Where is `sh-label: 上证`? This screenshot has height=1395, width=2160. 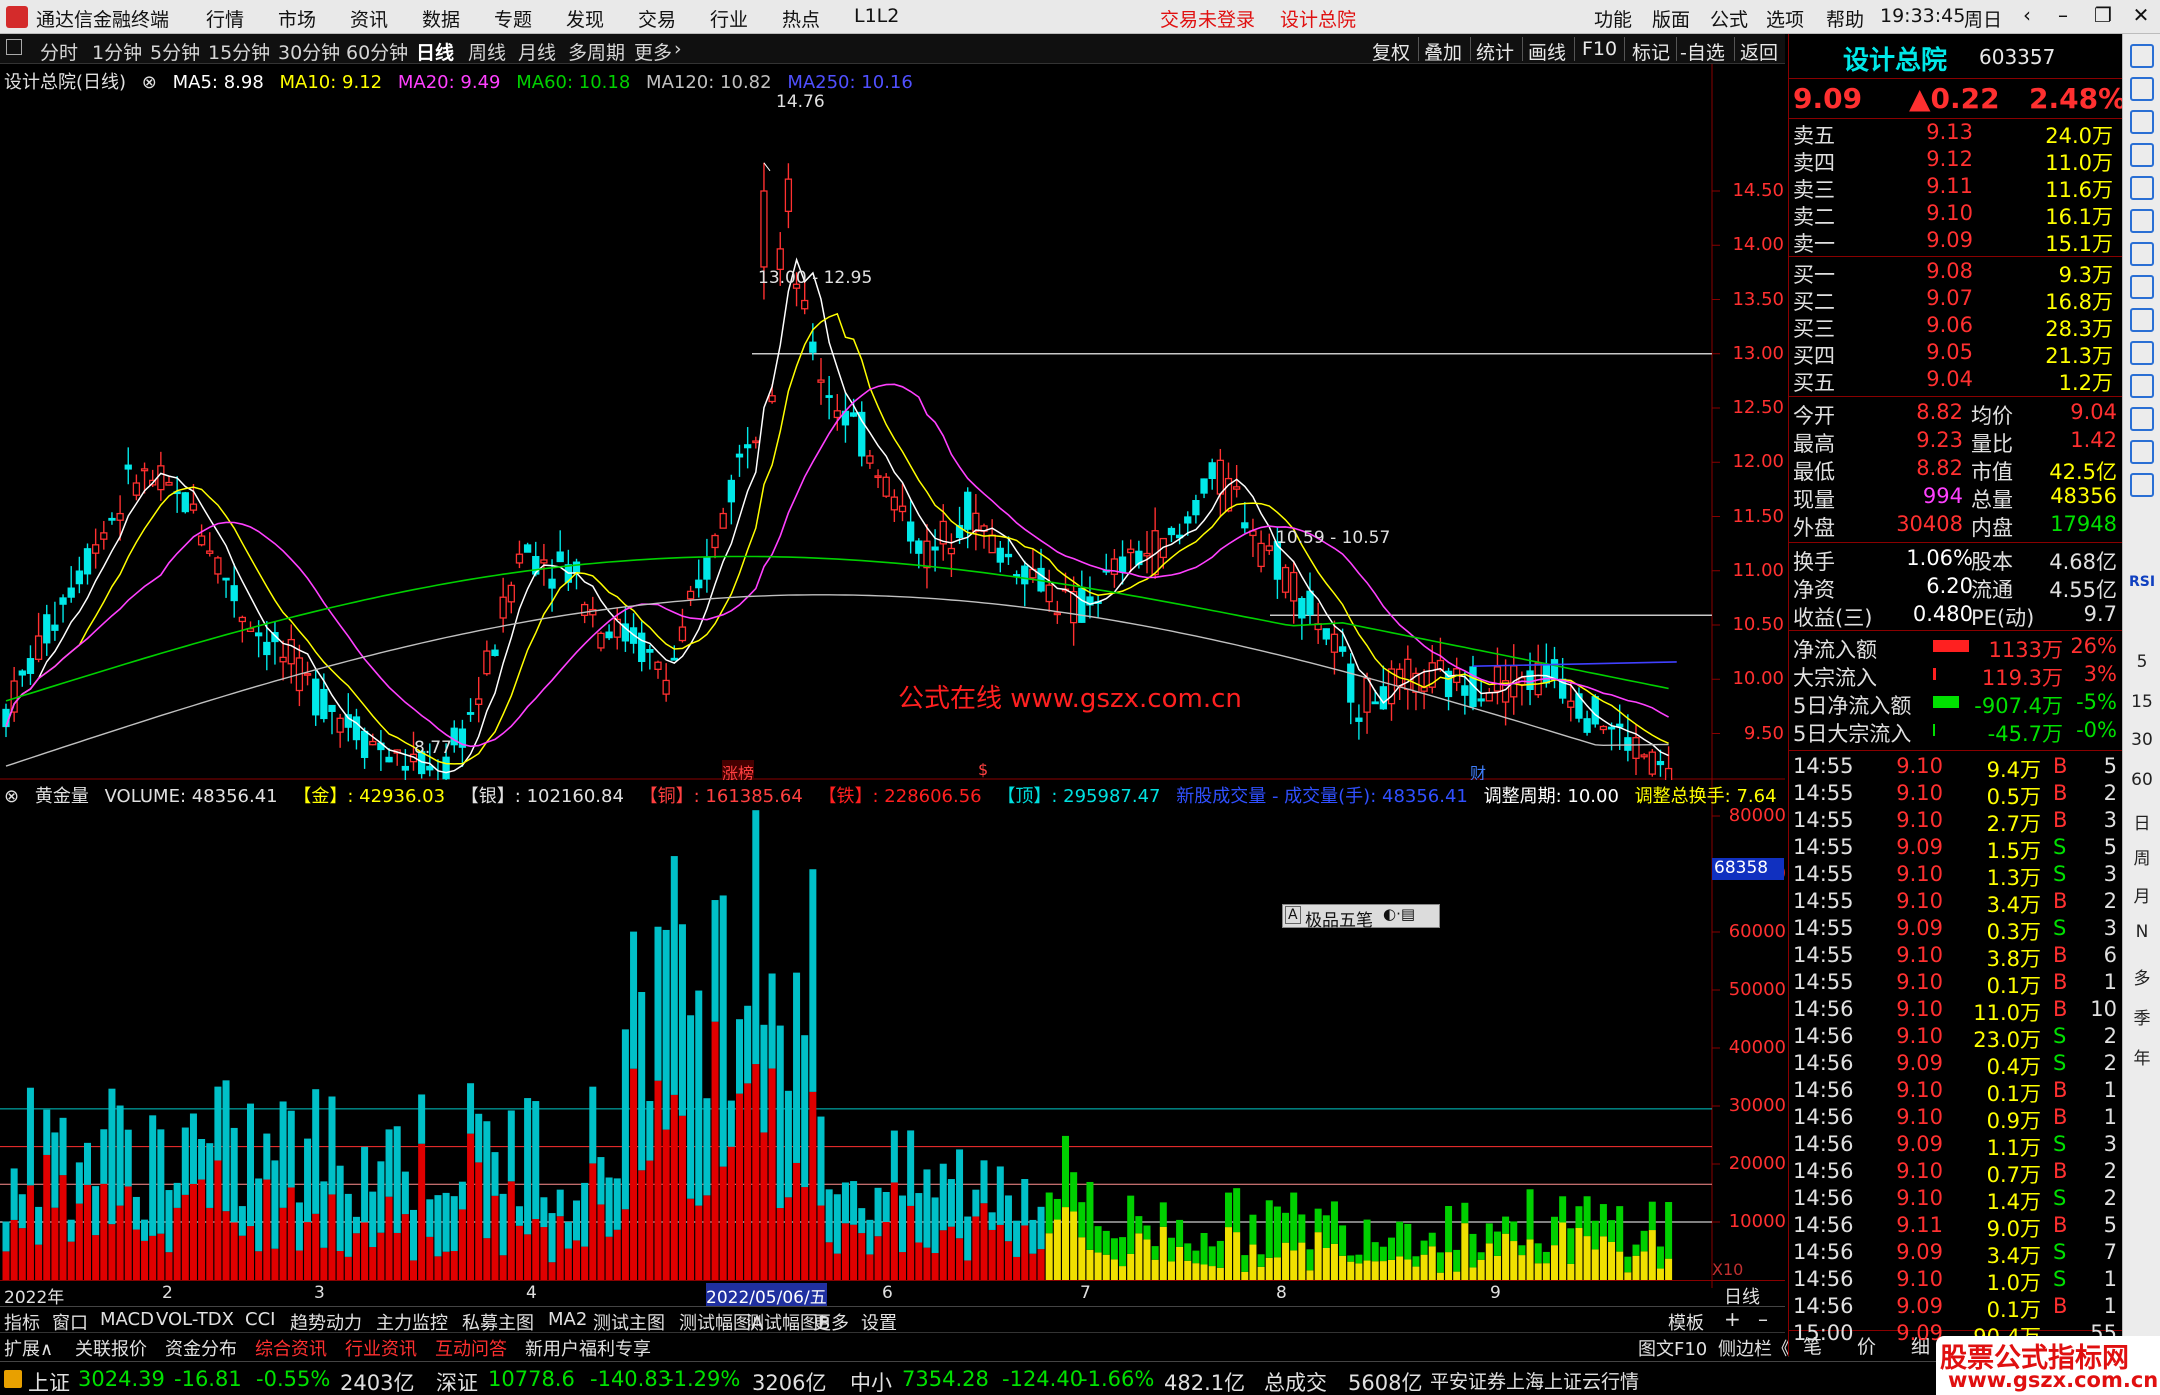 sh-label: 上证 is located at coordinates (49, 1381).